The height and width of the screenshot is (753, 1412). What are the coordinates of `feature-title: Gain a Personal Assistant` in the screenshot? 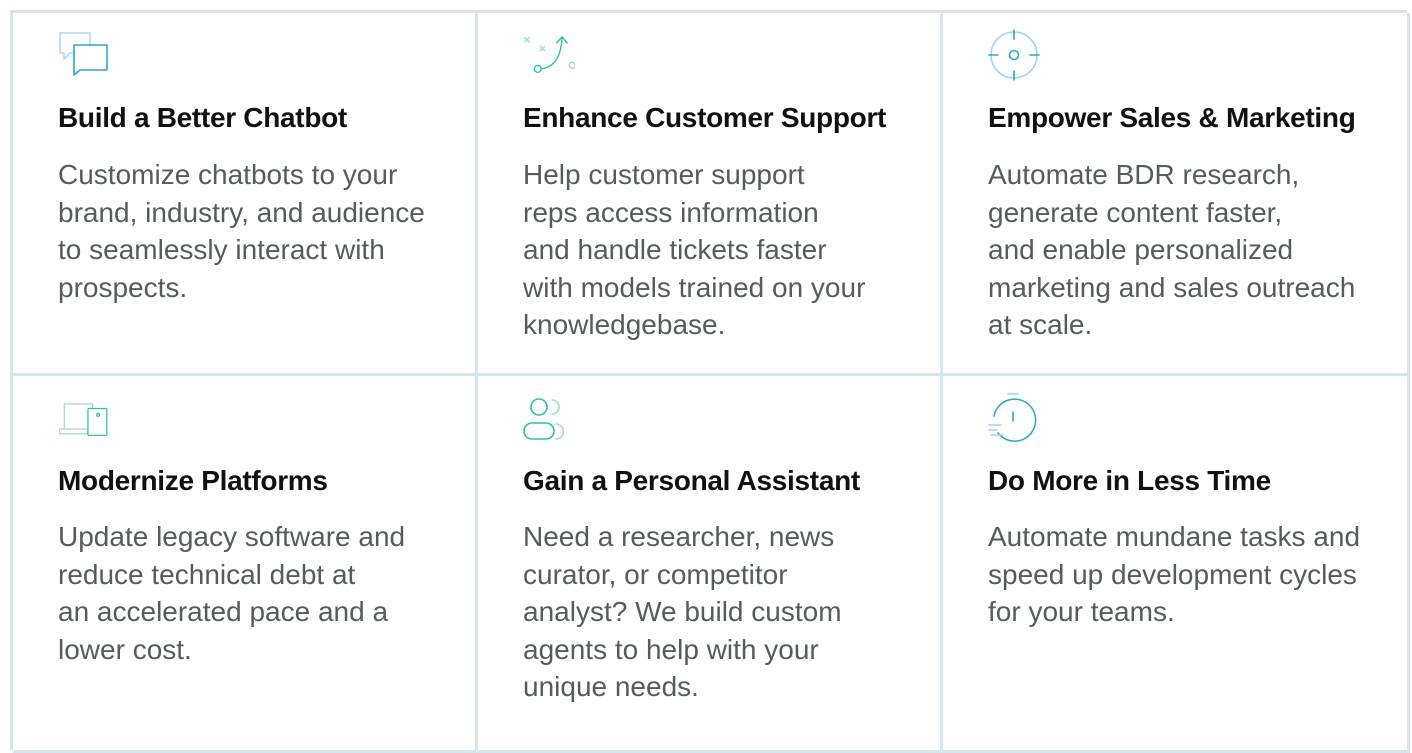 It's located at (691, 480).